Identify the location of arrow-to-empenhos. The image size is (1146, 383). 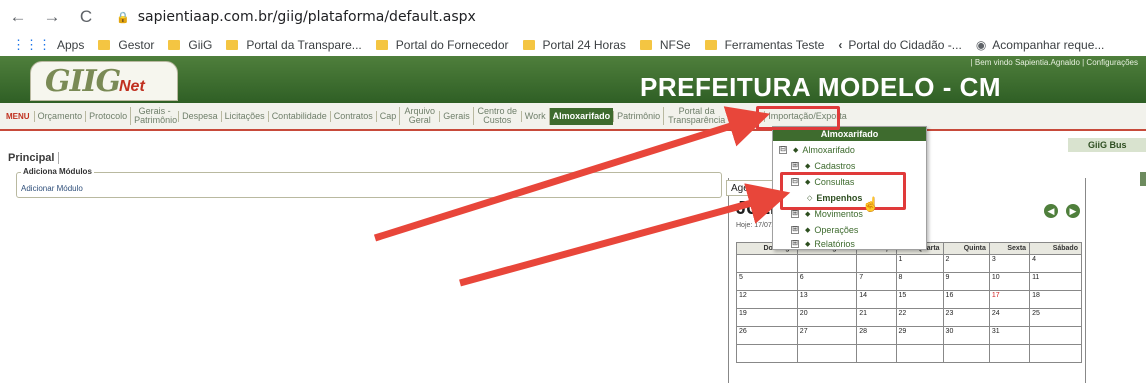
(625, 235).